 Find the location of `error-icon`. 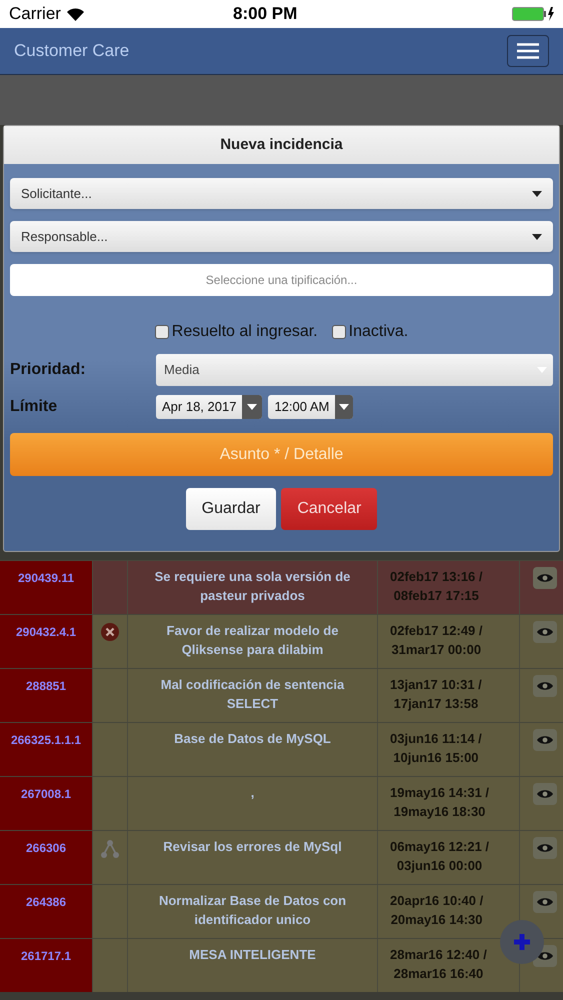

error-icon is located at coordinates (110, 632).